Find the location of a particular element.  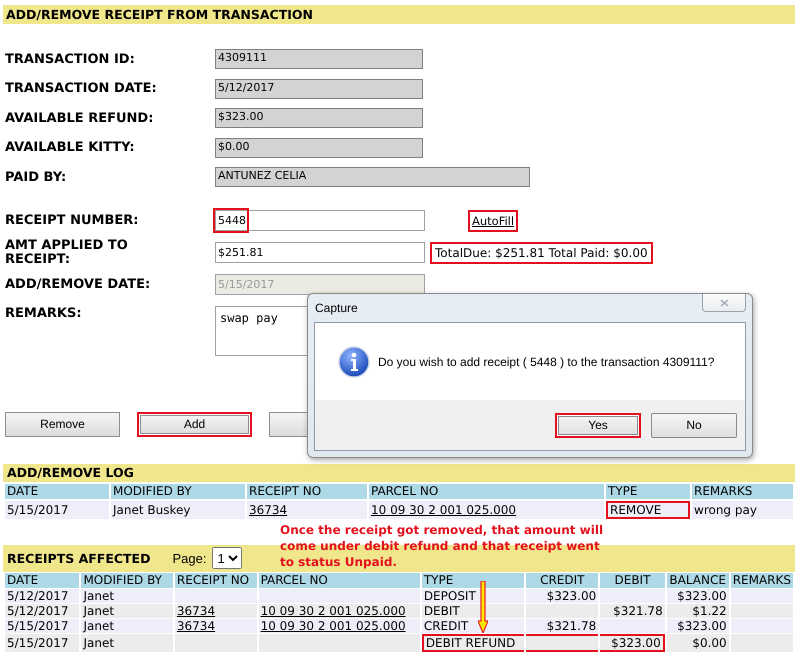

dialog-button: Yes is located at coordinates (598, 425).